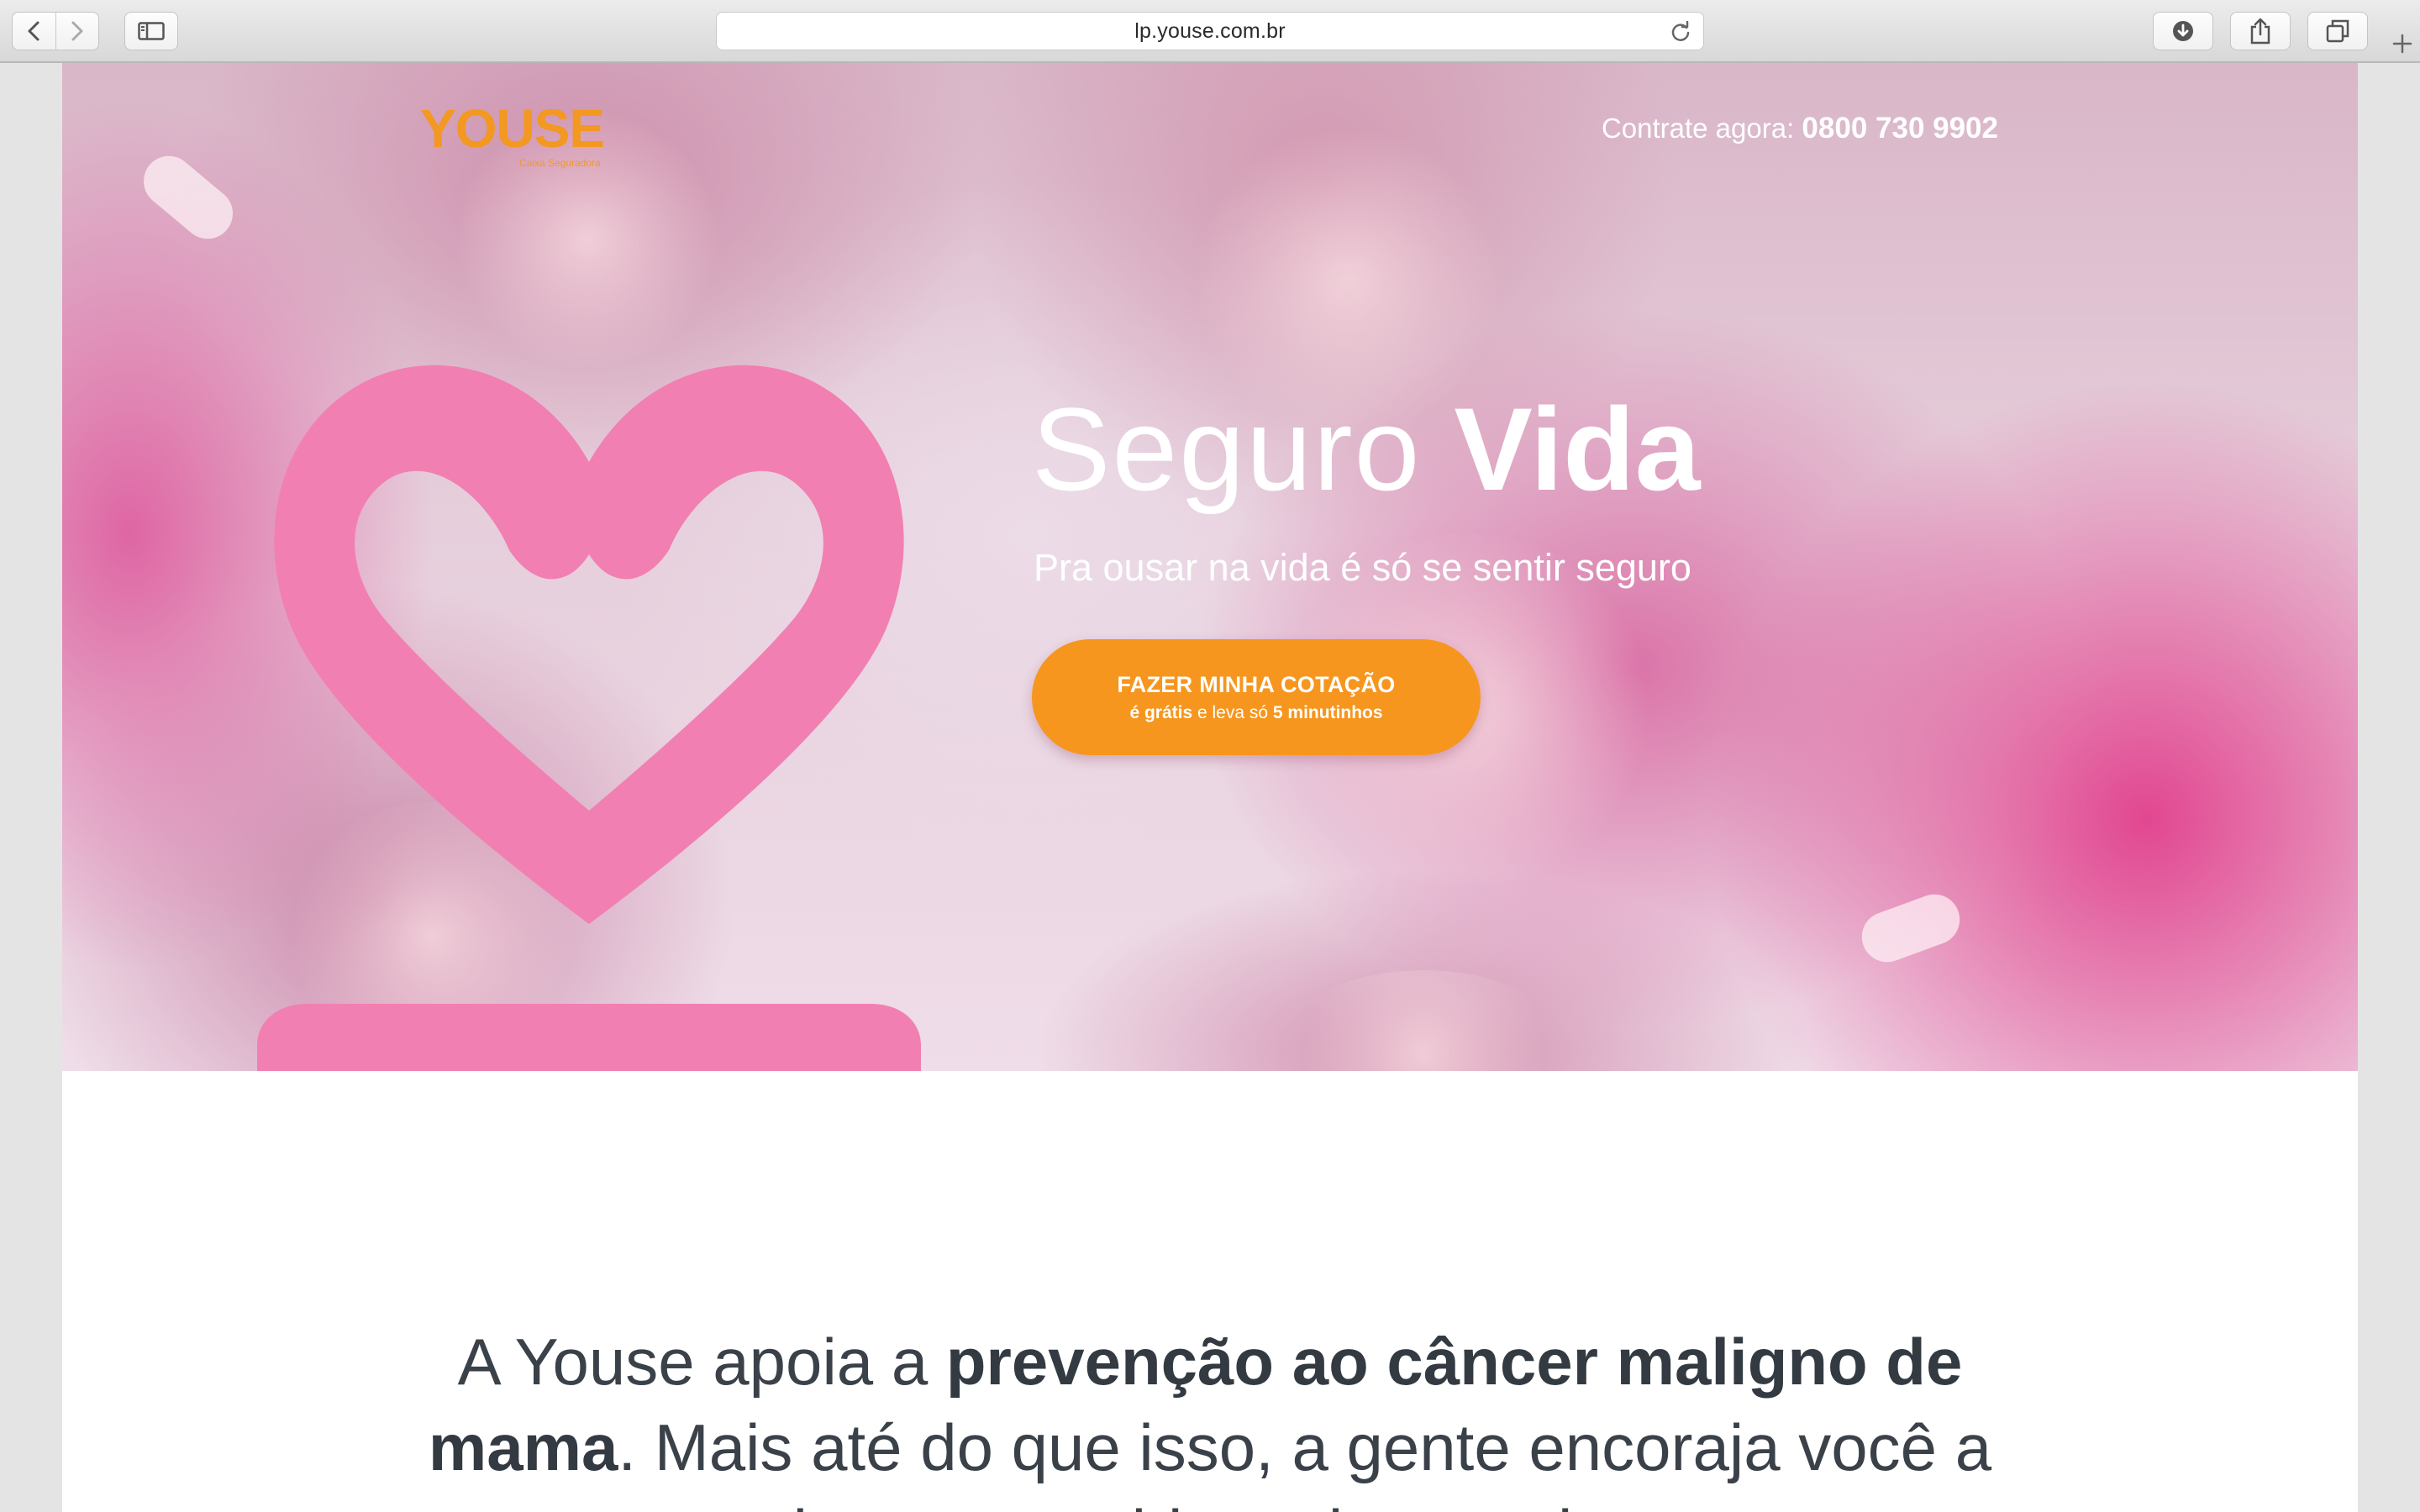  I want to click on url-text: lp.youse.com.br, so click(1210, 30).